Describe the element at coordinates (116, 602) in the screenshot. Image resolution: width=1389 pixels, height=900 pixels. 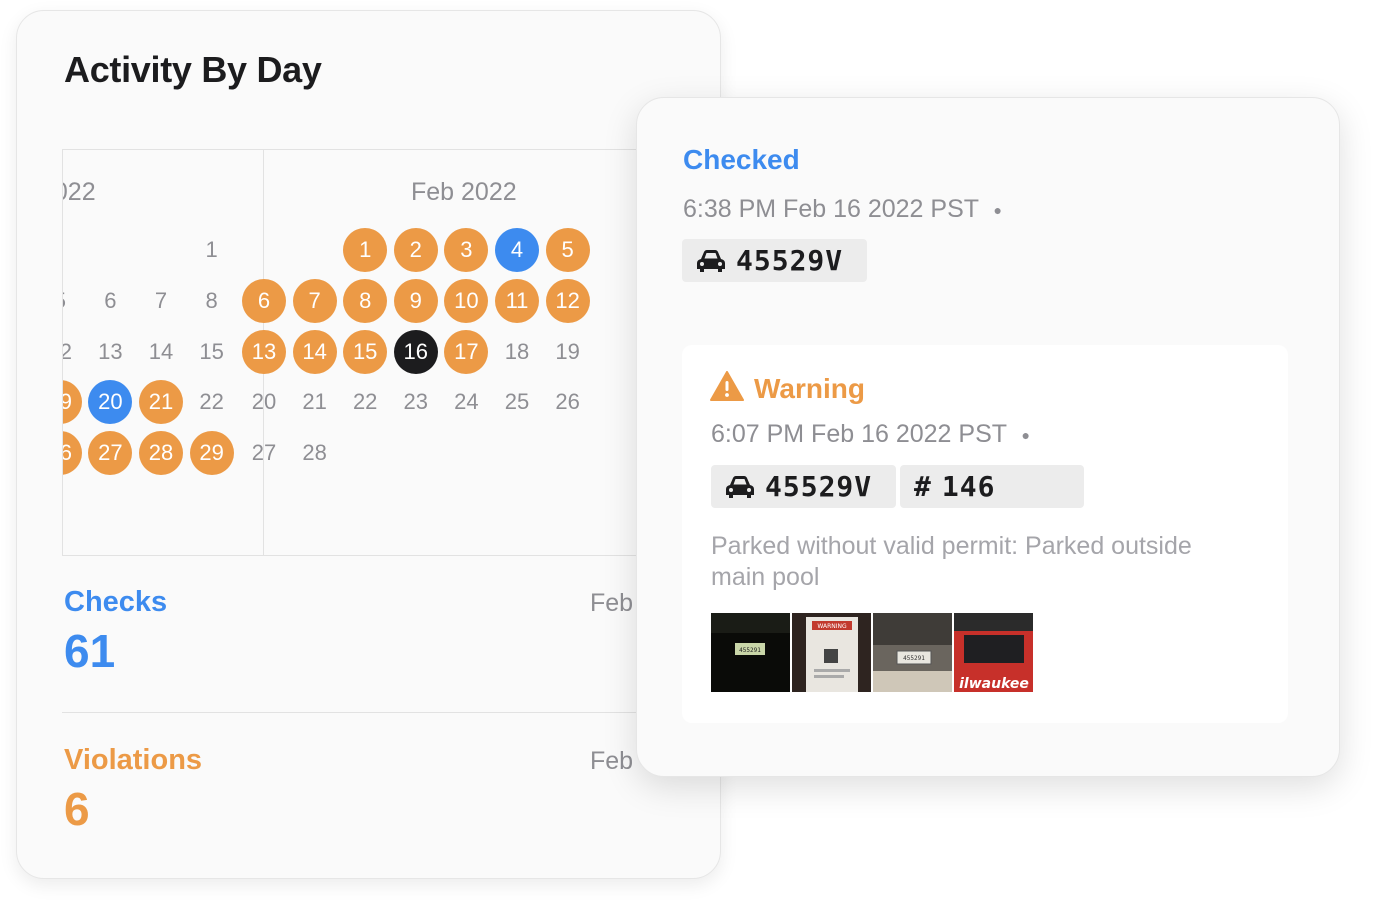
I see `checks-label: Checks` at that location.